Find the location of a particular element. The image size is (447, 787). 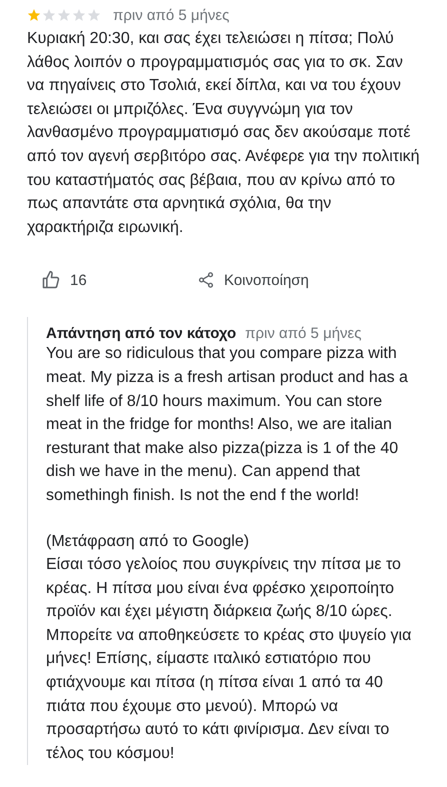

share-button: Κοινοποίηση is located at coordinates (253, 280).